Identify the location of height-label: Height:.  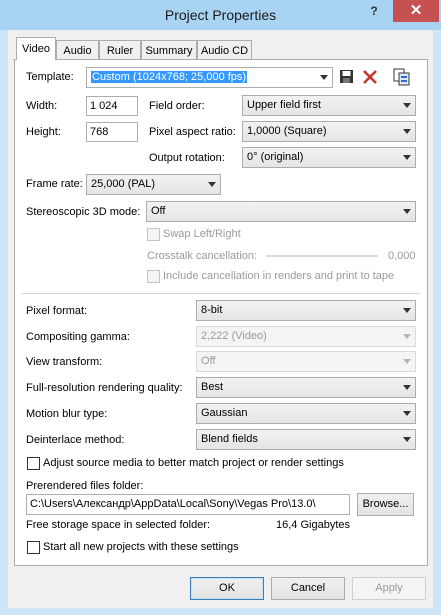
(43, 132).